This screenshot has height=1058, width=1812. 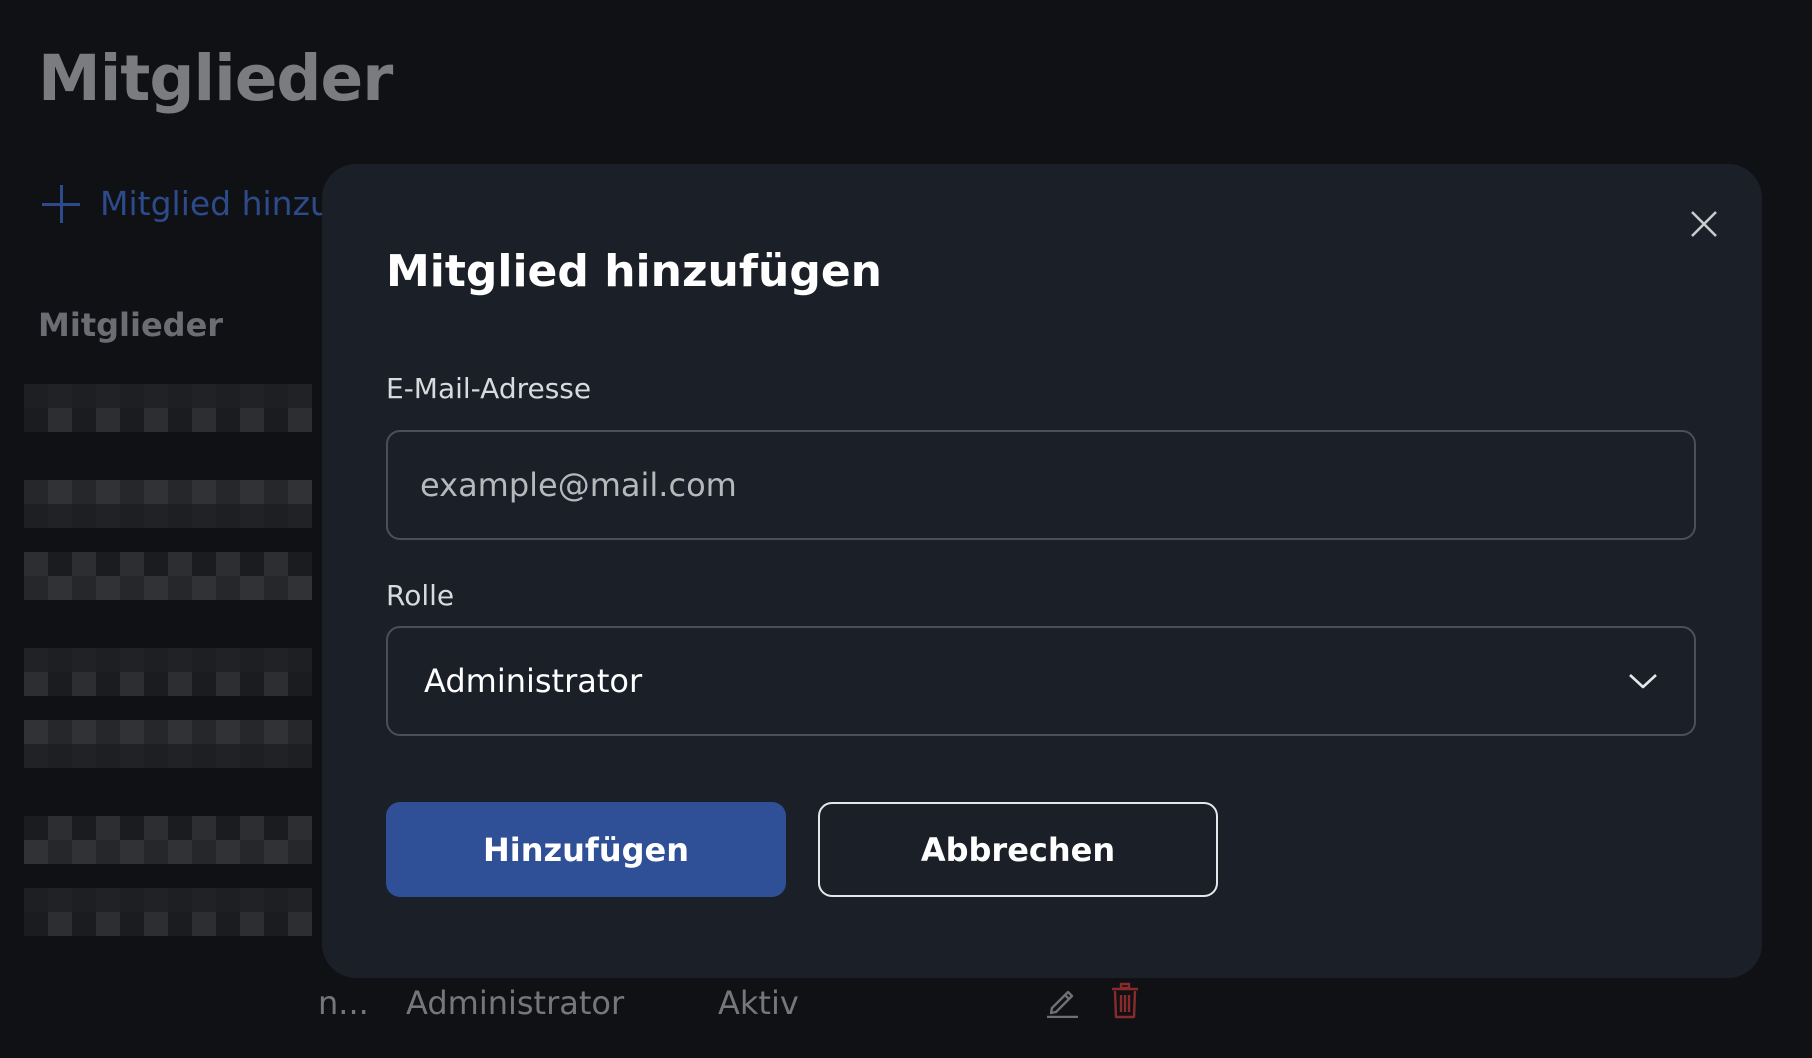 I want to click on table-row: n... Administrator Aktiv, so click(x=906, y=1004).